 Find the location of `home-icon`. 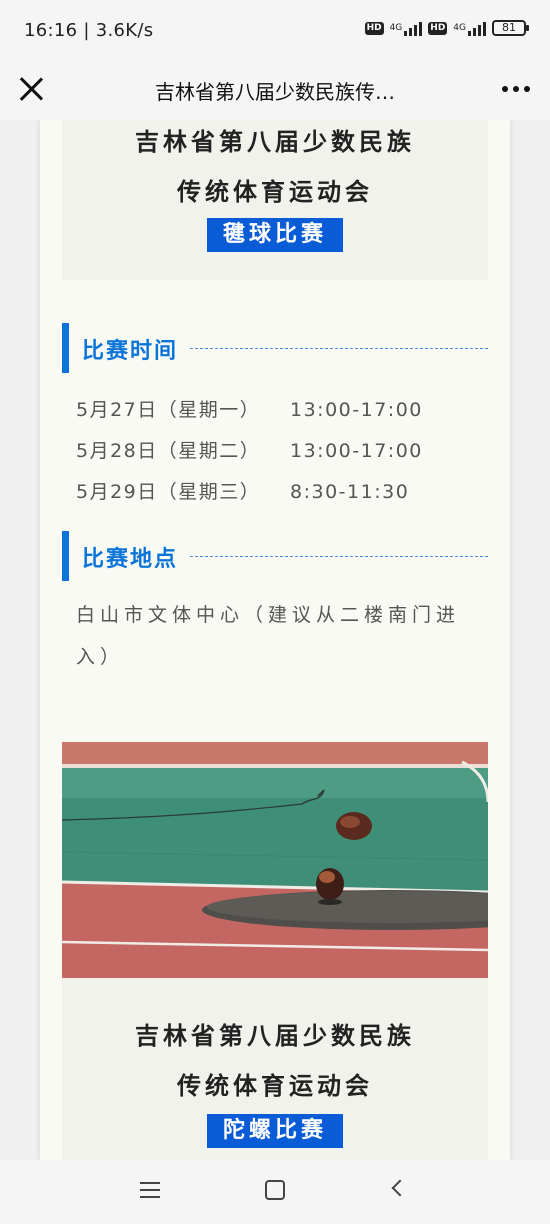

home-icon is located at coordinates (275, 1190).